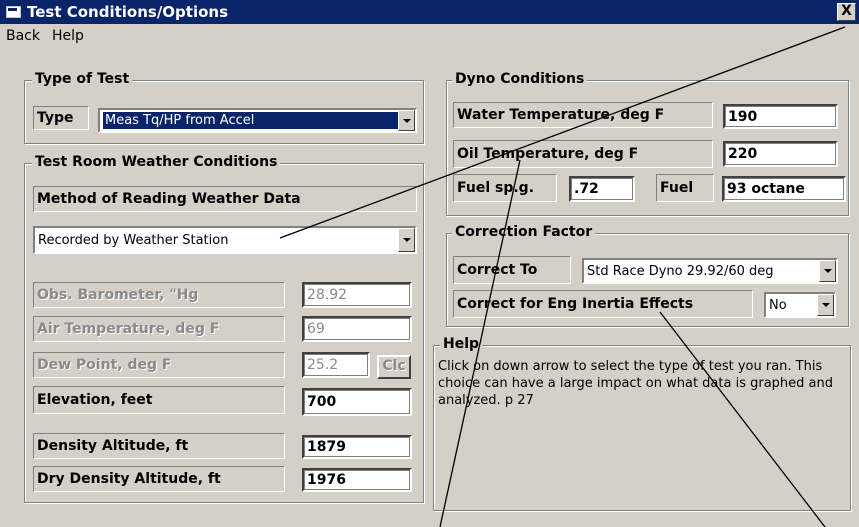 The width and height of the screenshot is (859, 527). What do you see at coordinates (480, 343) in the screenshot?
I see `annotation-line-oil-temp` at bounding box center [480, 343].